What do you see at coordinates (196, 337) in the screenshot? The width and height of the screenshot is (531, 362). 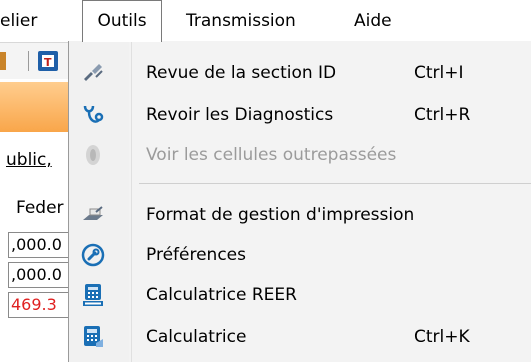 I see `menu-item-label: Calculatrice` at bounding box center [196, 337].